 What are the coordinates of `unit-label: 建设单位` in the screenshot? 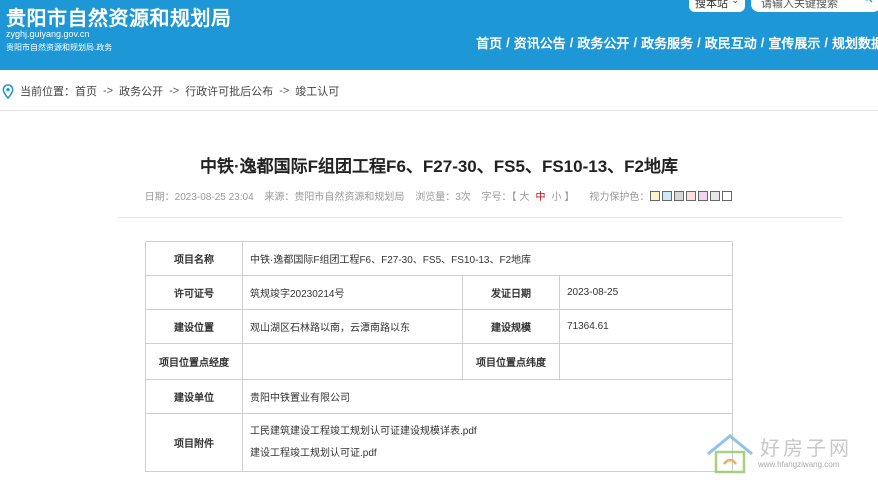 It's located at (194, 396).